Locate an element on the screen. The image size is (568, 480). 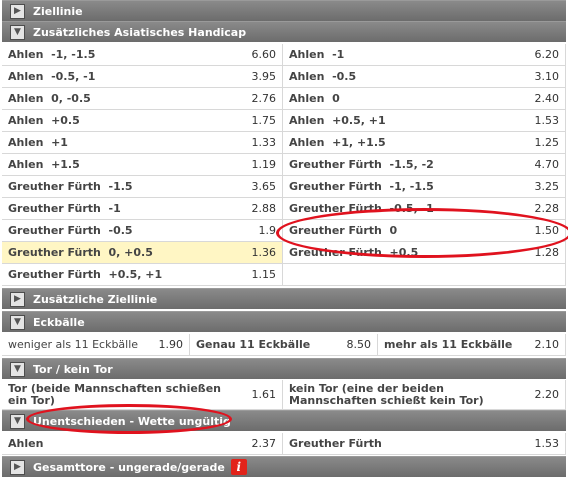
bet-odds: 1.75 is located at coordinates (264, 120).